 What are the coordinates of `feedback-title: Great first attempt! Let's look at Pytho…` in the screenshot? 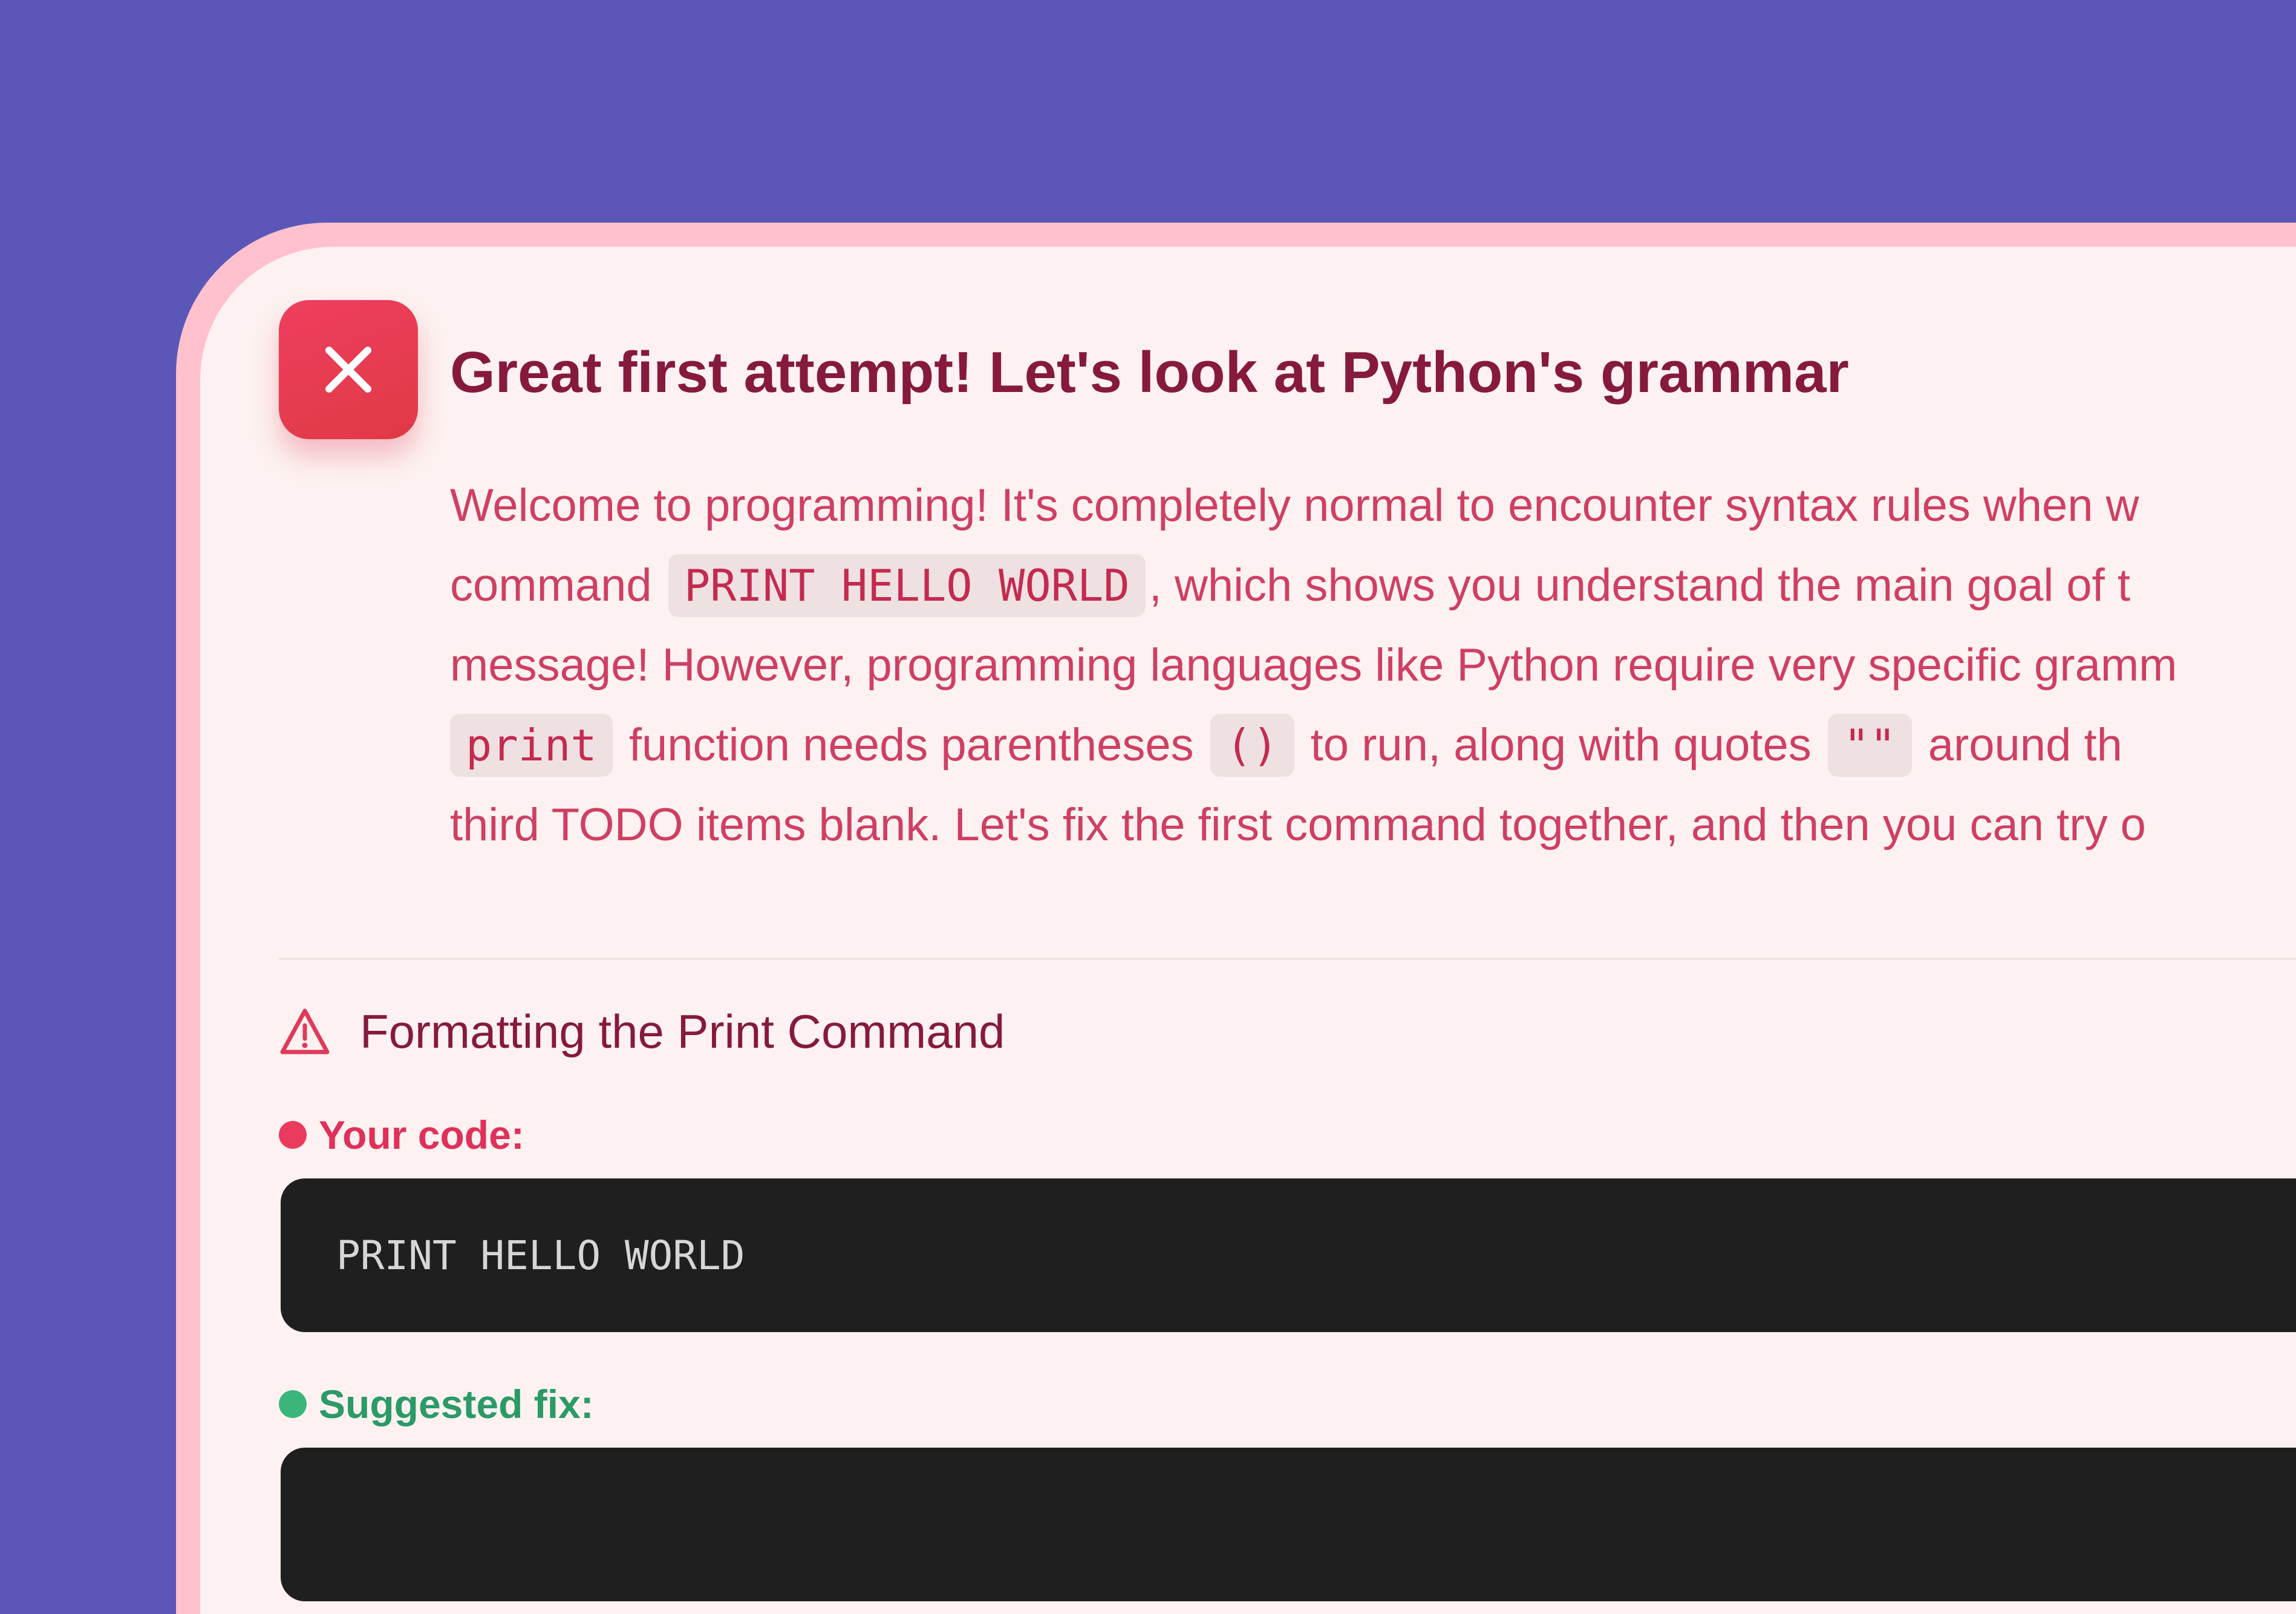 It's located at (1150, 372).